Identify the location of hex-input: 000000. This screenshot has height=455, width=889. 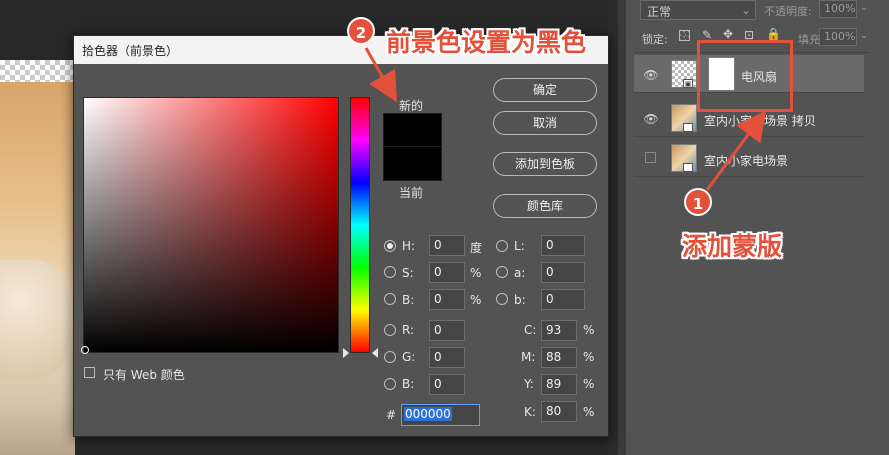
(440, 415).